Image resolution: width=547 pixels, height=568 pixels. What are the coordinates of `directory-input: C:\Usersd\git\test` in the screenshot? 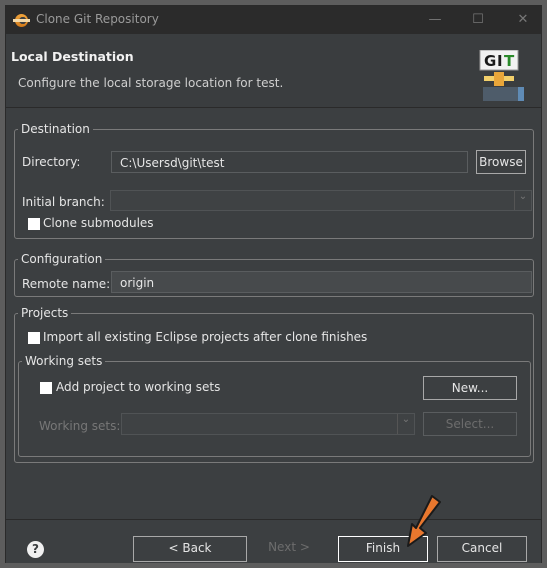 It's located at (289, 162).